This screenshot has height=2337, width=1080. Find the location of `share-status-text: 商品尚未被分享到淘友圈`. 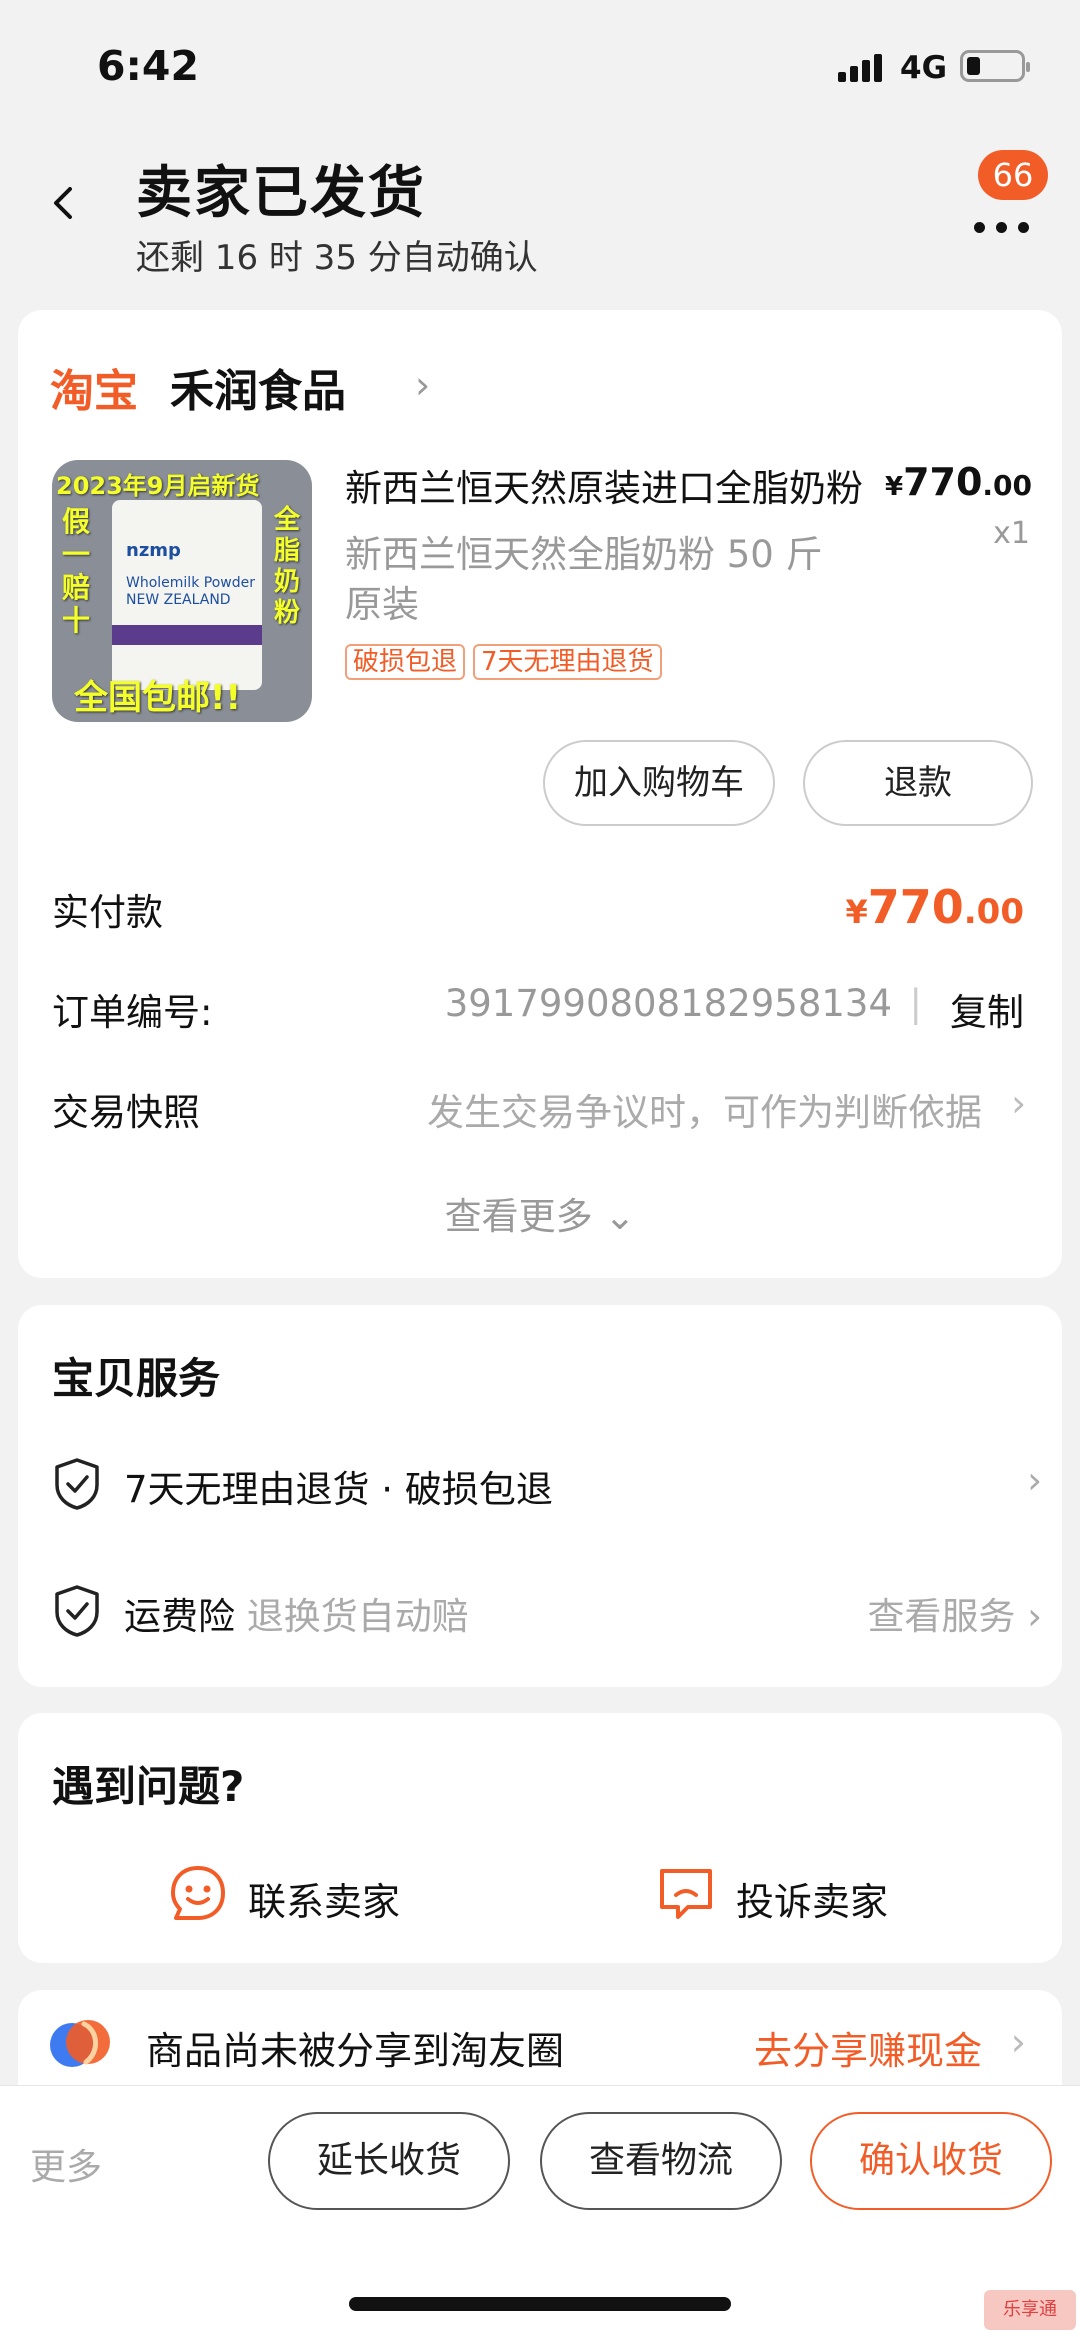

share-status-text: 商品尚未被分享到淘友圈 is located at coordinates (355, 2051).